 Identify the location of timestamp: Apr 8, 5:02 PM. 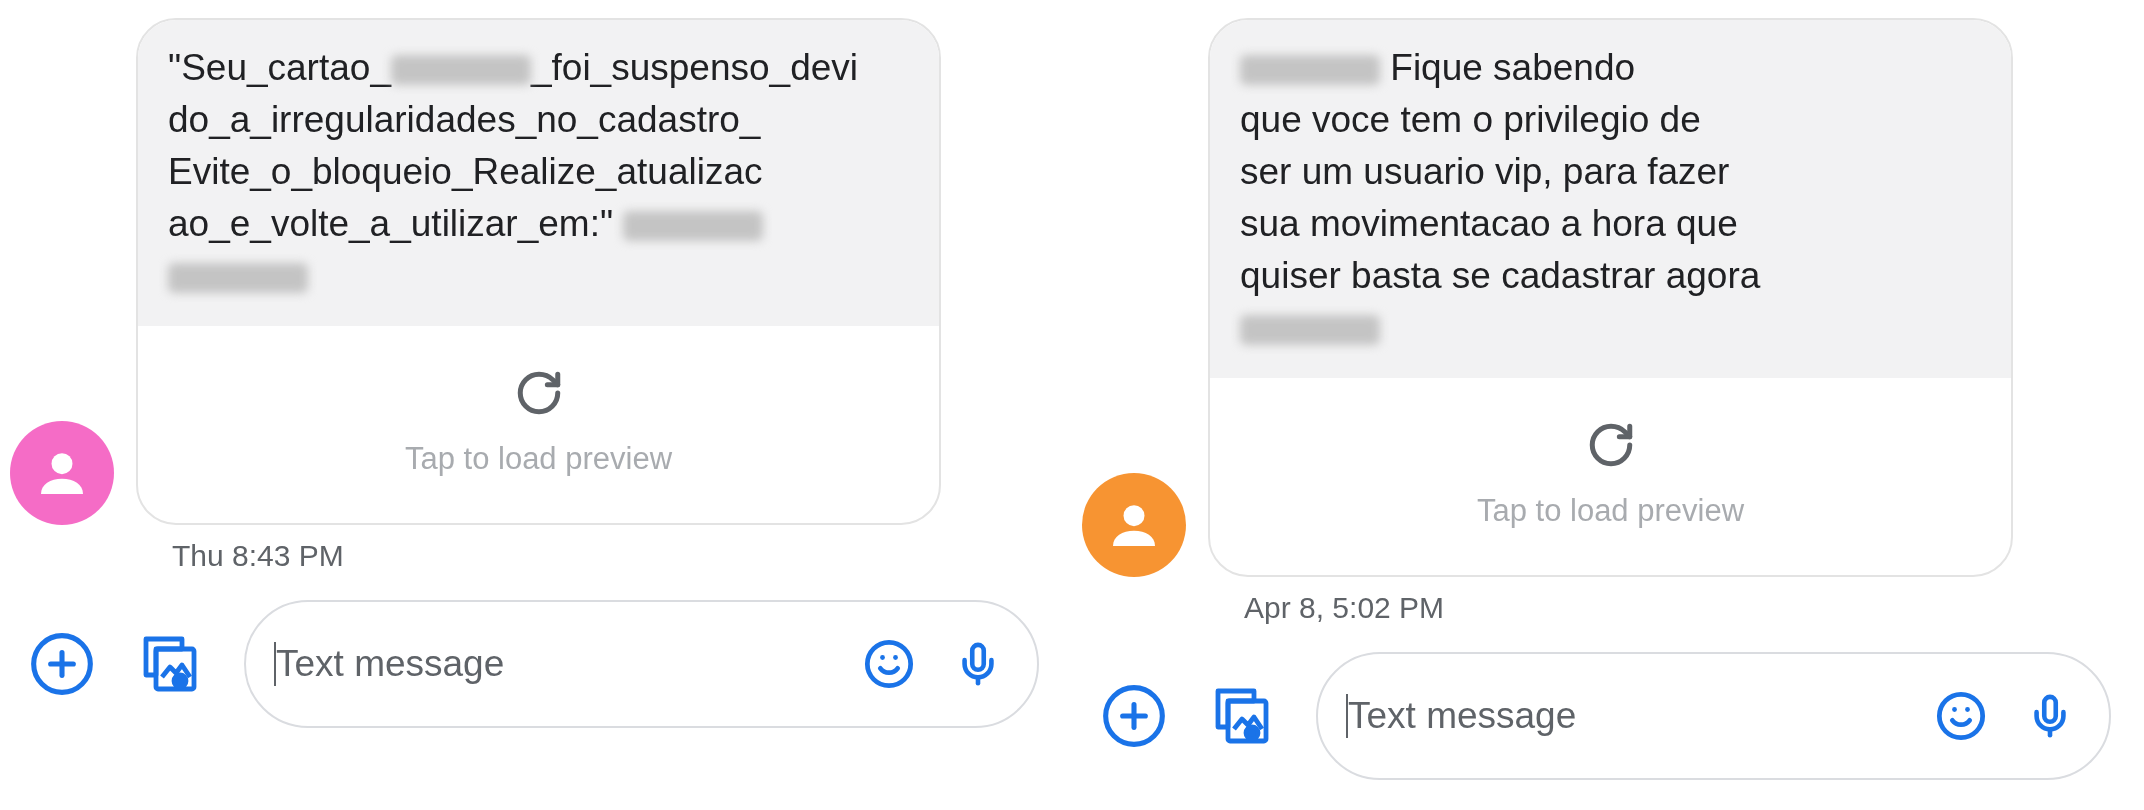
(1344, 607).